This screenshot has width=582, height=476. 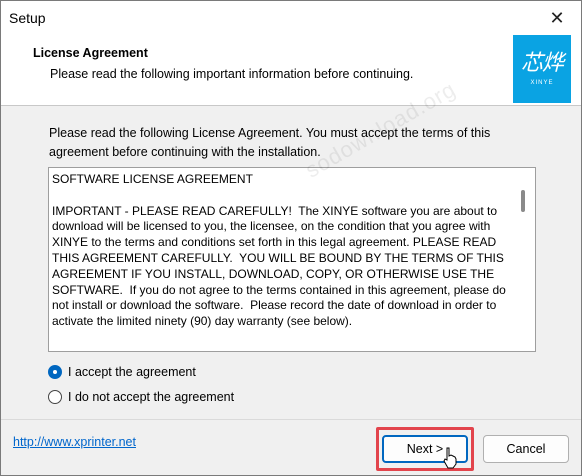 I want to click on logo-brand: XINYE, so click(x=542, y=83).